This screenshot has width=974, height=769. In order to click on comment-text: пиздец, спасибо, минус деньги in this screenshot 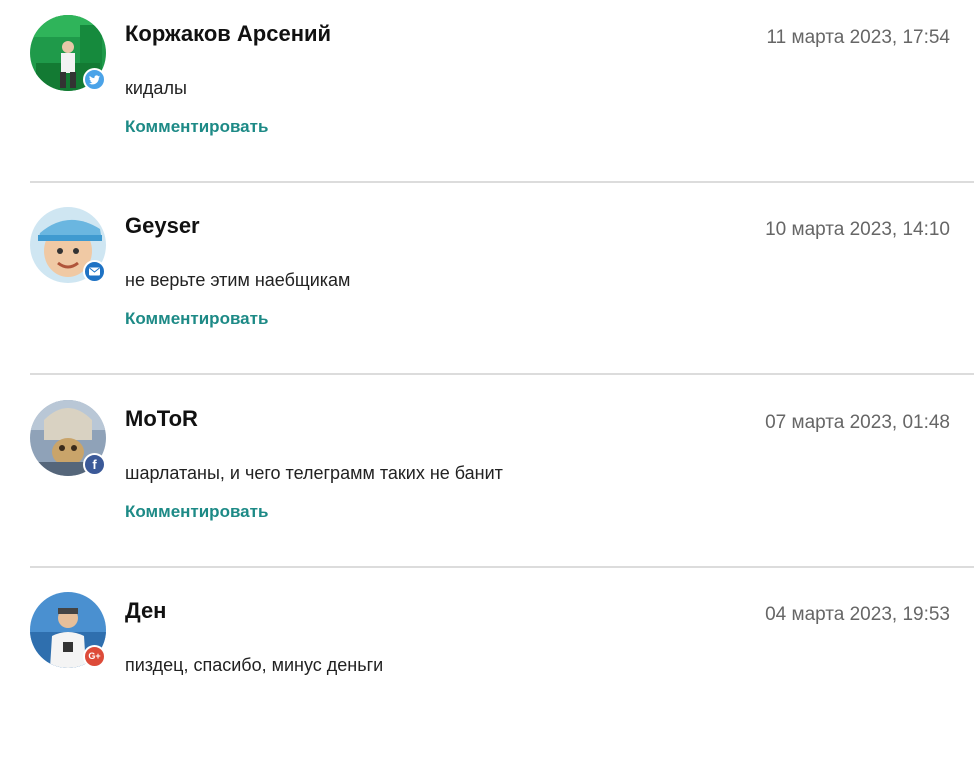, I will do `click(254, 665)`.